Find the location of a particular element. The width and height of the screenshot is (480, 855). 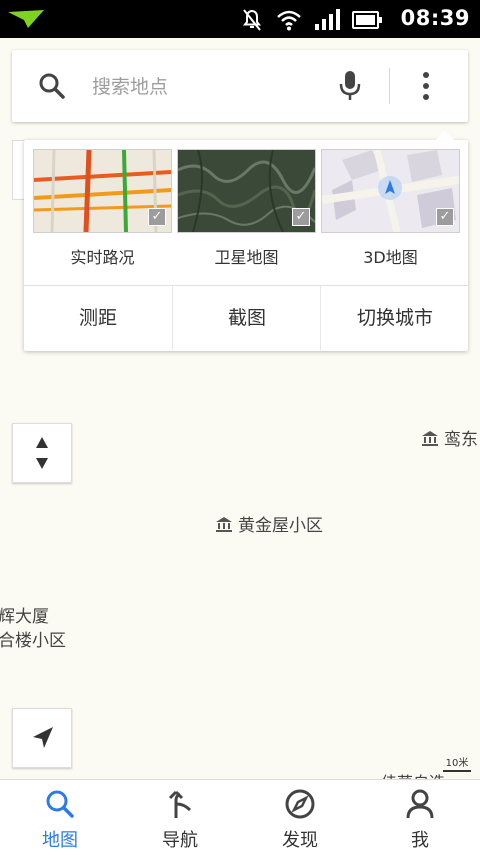

nav-navigation-label: 导航 is located at coordinates (180, 840).